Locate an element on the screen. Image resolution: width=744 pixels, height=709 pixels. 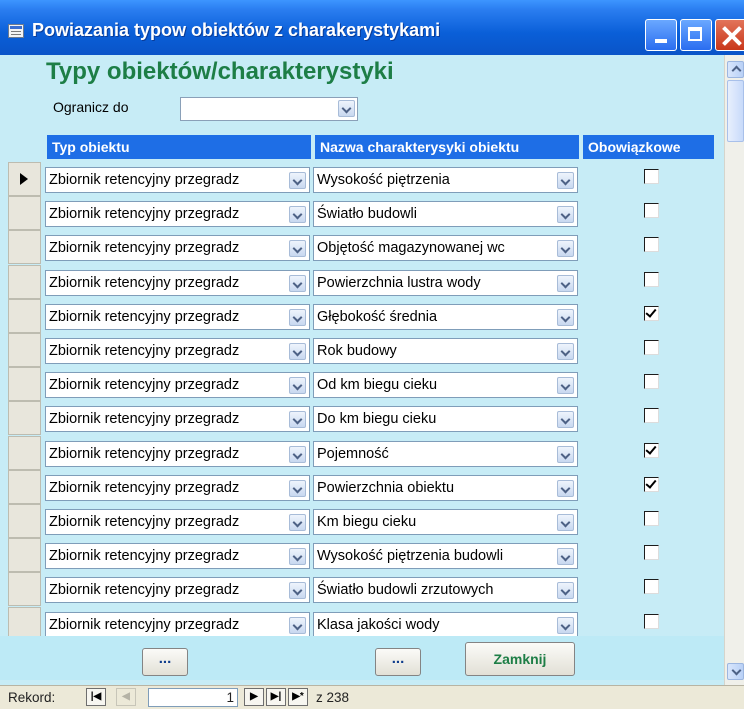
maximize-icon is located at coordinates (696, 35).